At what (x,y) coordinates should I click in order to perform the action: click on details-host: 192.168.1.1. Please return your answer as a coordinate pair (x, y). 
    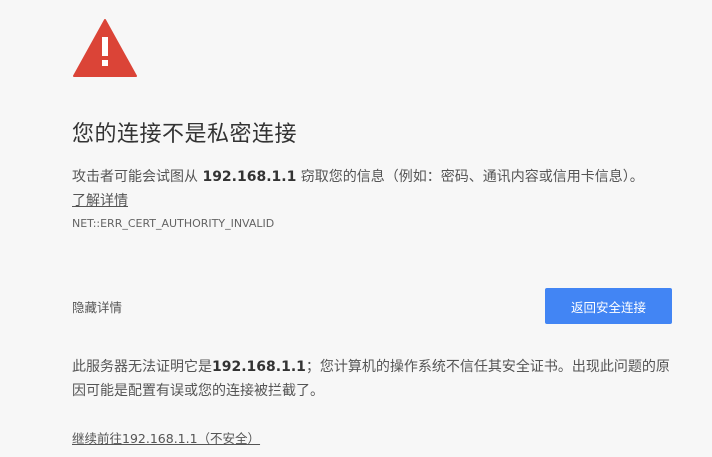
    Looking at the image, I should click on (259, 367).